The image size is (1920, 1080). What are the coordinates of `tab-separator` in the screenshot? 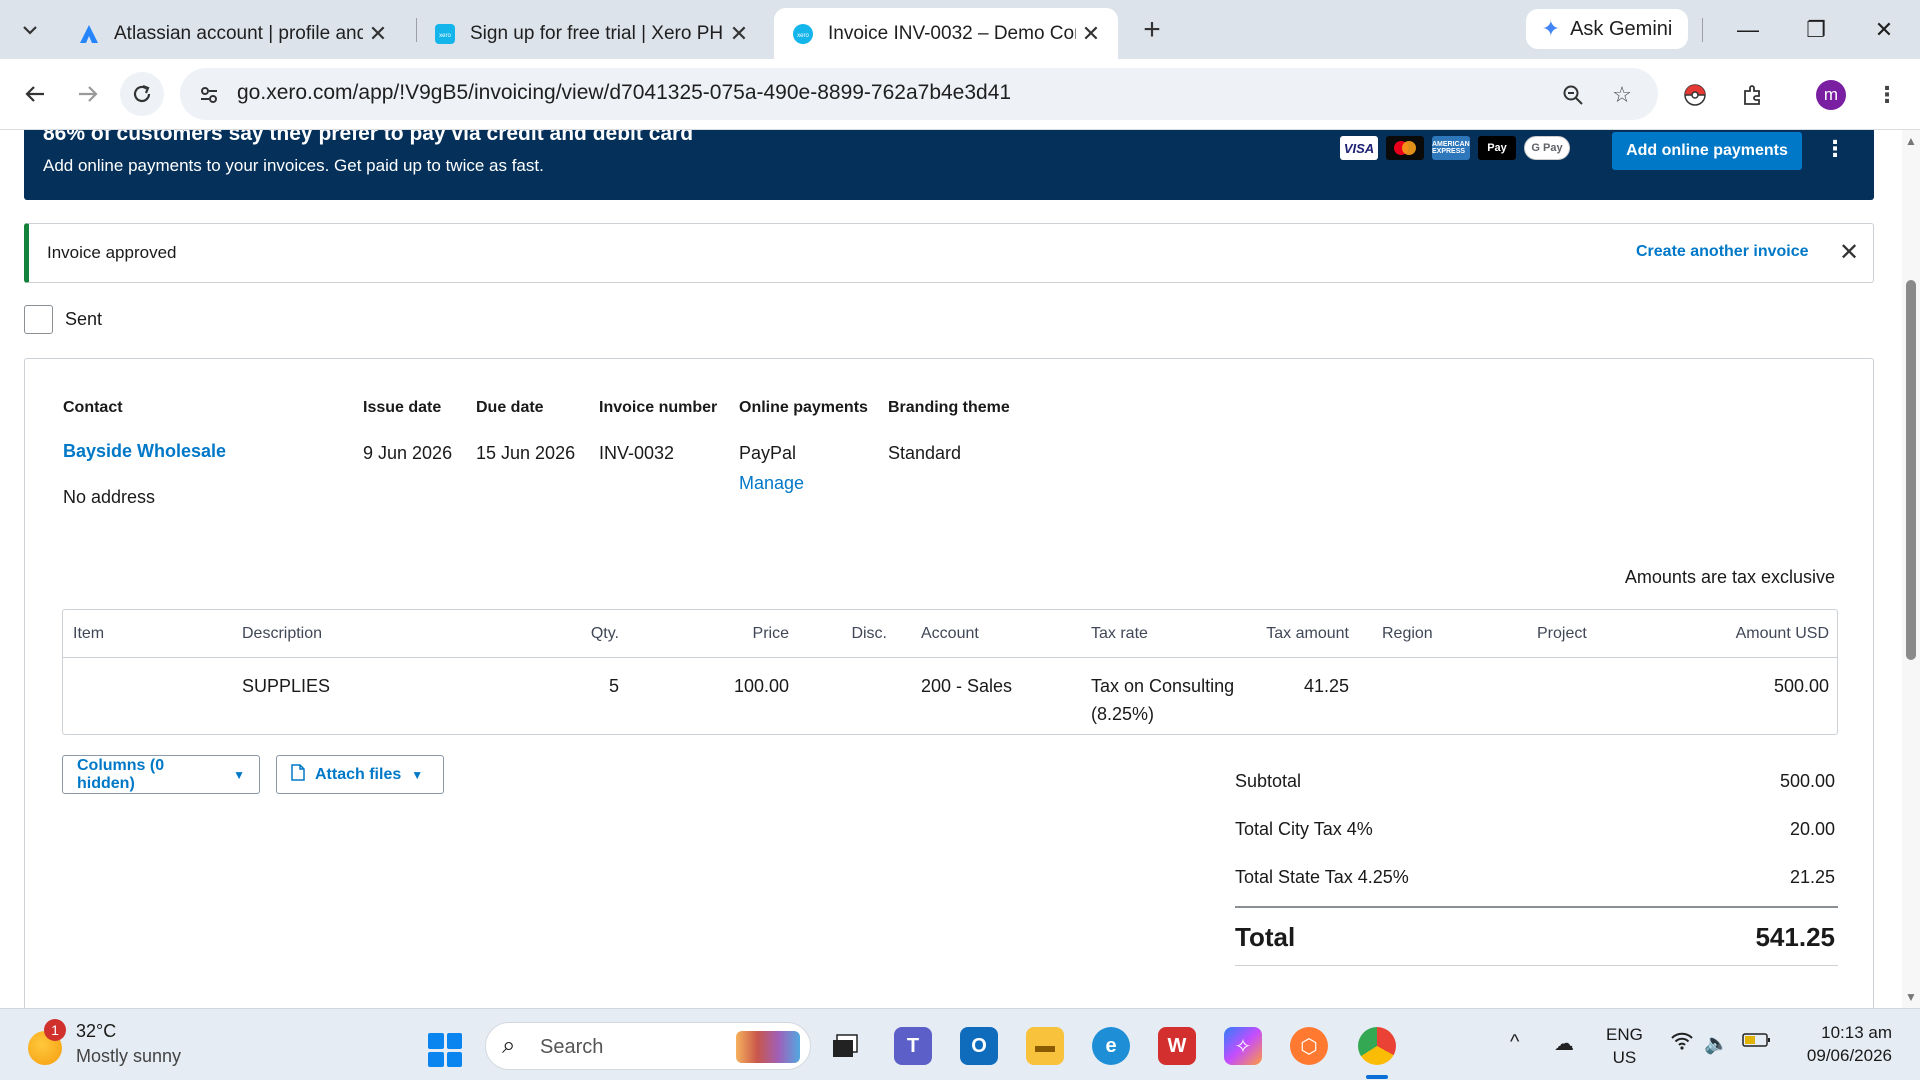 It's located at (1702, 30).